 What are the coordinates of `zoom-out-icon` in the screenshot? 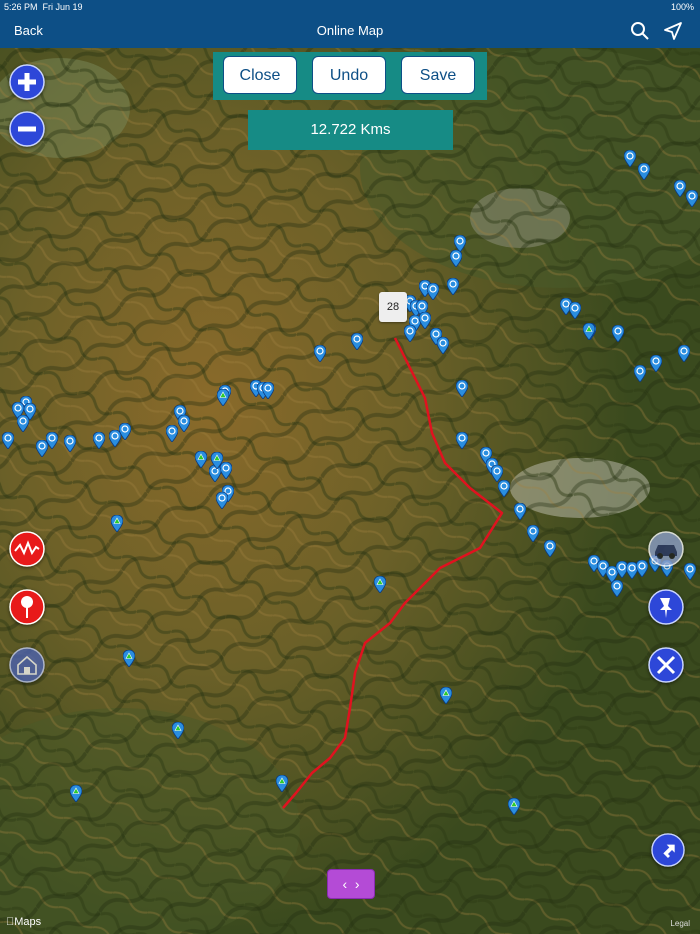 It's located at (27, 129).